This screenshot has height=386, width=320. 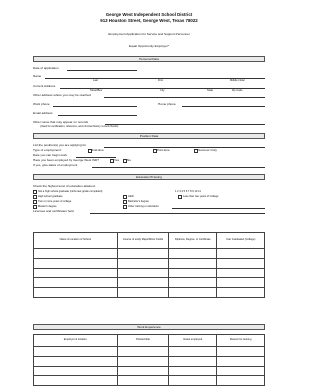 I want to click on employment-dates-label: If yes, give dates of employment, so click(x=55, y=165).